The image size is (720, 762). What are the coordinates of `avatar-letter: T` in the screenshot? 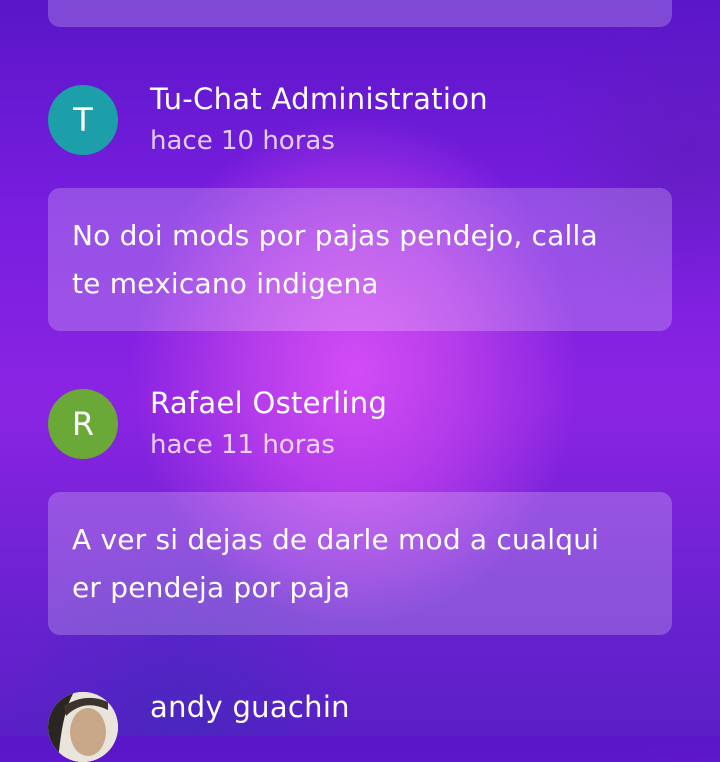 It's located at (83, 120).